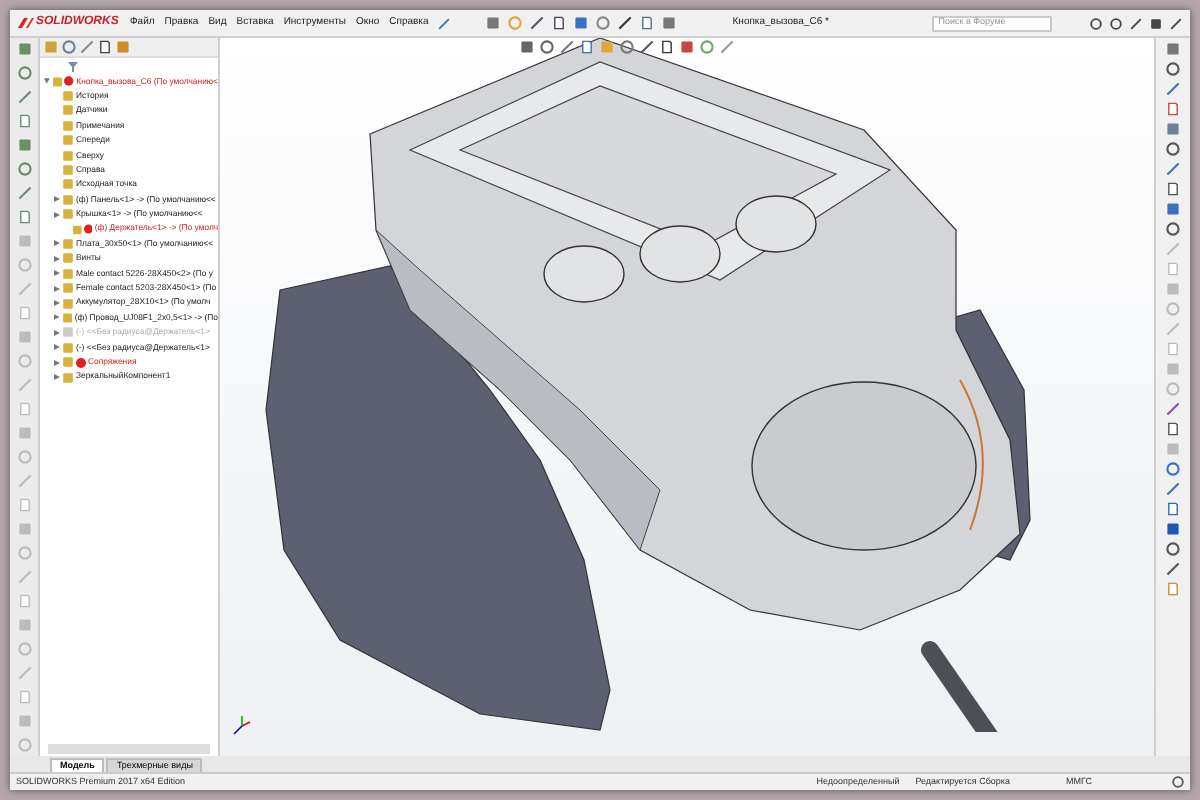 This screenshot has width=1200, height=800. What do you see at coordinates (26, 23) in the screenshot?
I see `logo-icon` at bounding box center [26, 23].